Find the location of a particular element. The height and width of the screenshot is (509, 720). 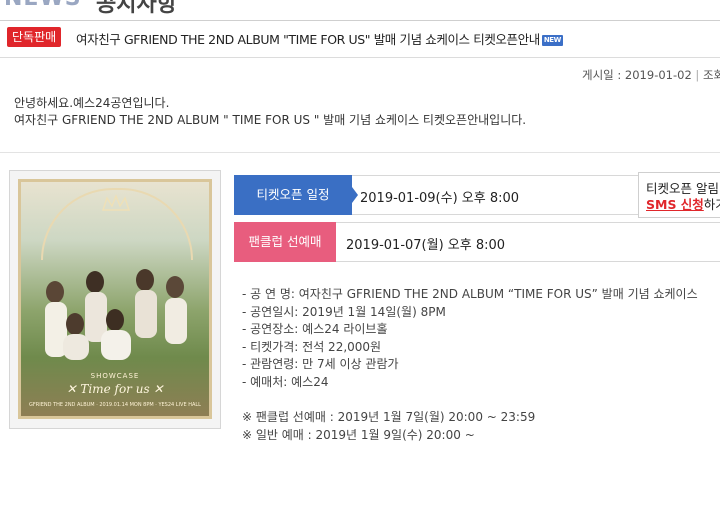

sms-alert-line: SMS 신청하기 is located at coordinates (683, 203).